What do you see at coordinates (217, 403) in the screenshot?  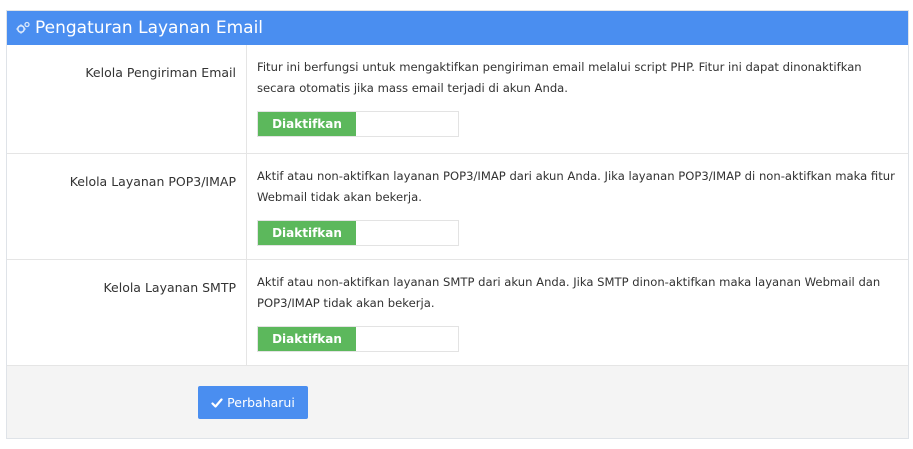 I see `check-icon` at bounding box center [217, 403].